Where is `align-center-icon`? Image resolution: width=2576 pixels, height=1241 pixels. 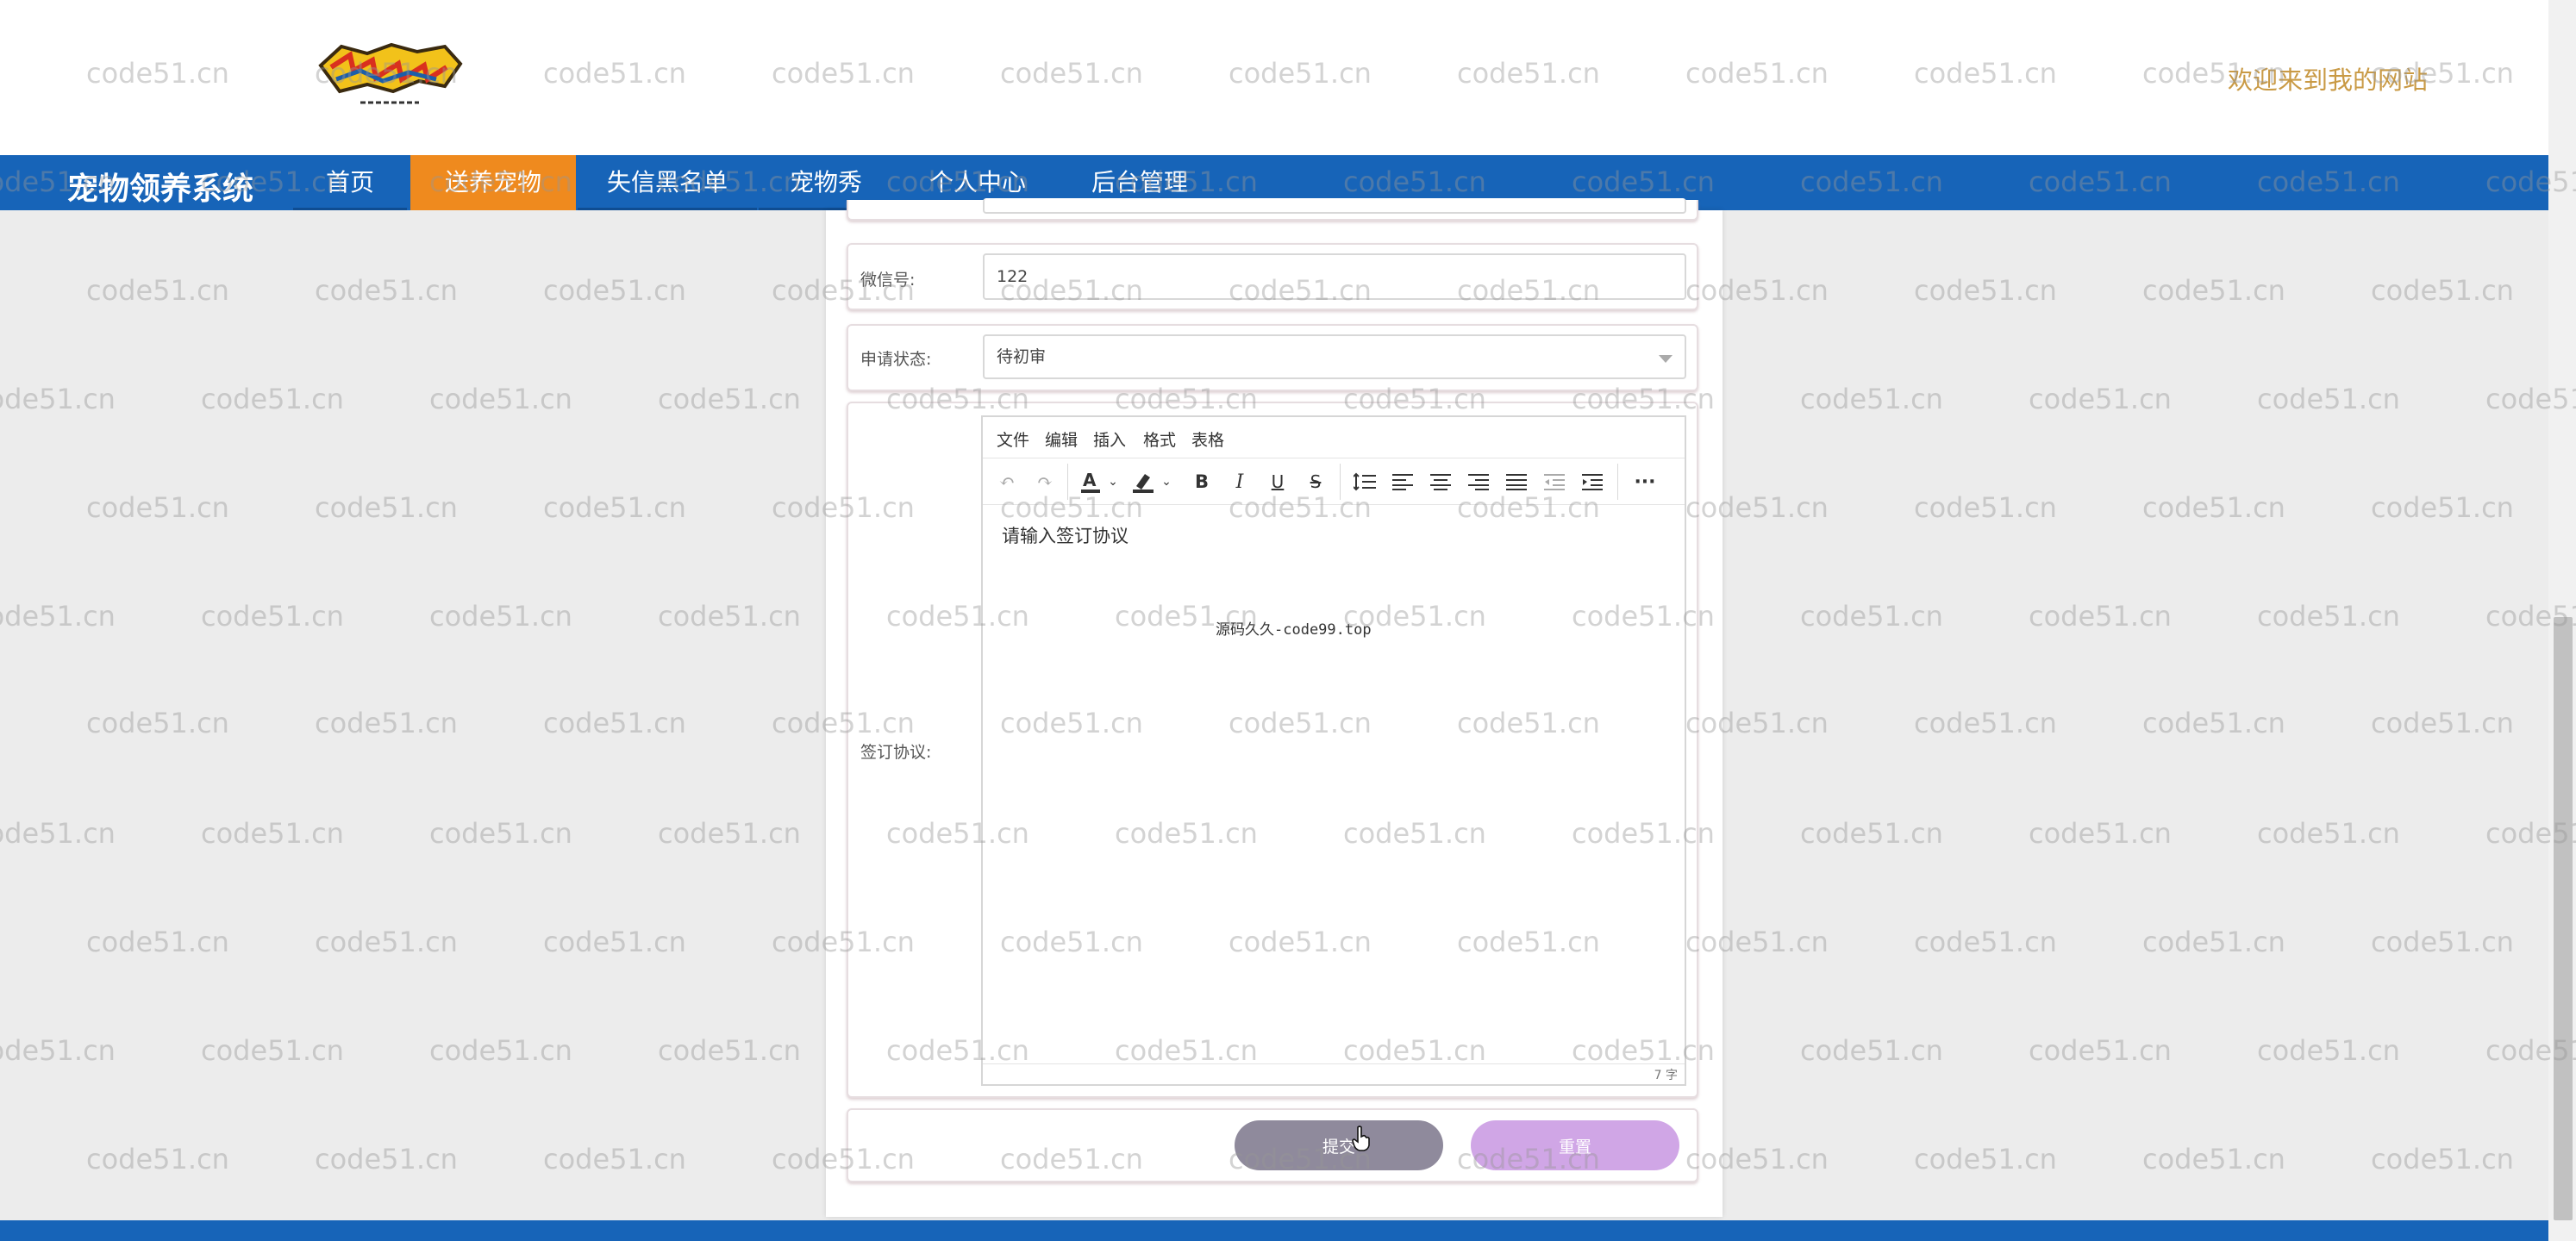 align-center-icon is located at coordinates (1441, 482).